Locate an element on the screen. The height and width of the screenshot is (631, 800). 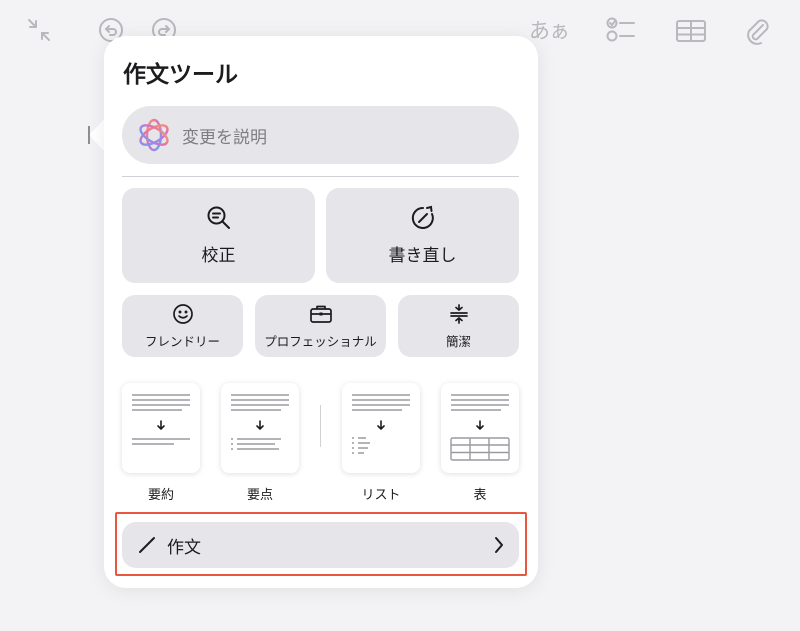
summary-thumbnail is located at coordinates (161, 428).